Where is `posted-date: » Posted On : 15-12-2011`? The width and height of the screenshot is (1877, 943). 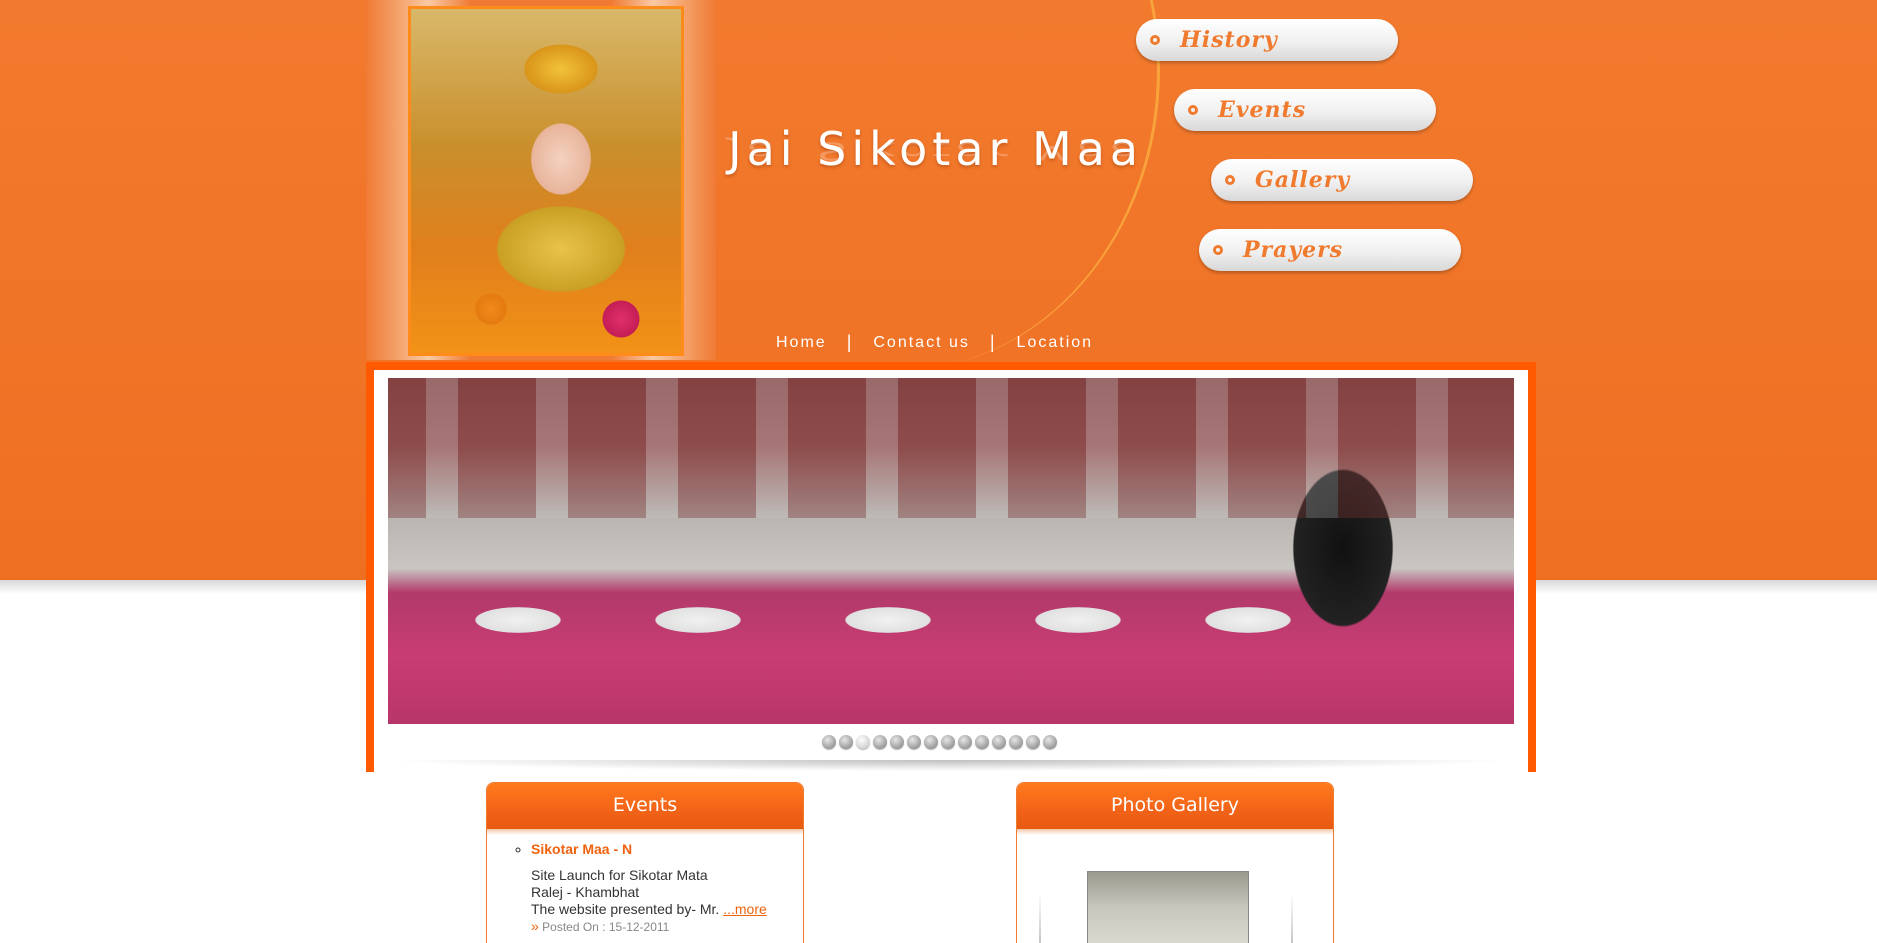 posted-date: » Posted On : 15-12-2011 is located at coordinates (645, 926).